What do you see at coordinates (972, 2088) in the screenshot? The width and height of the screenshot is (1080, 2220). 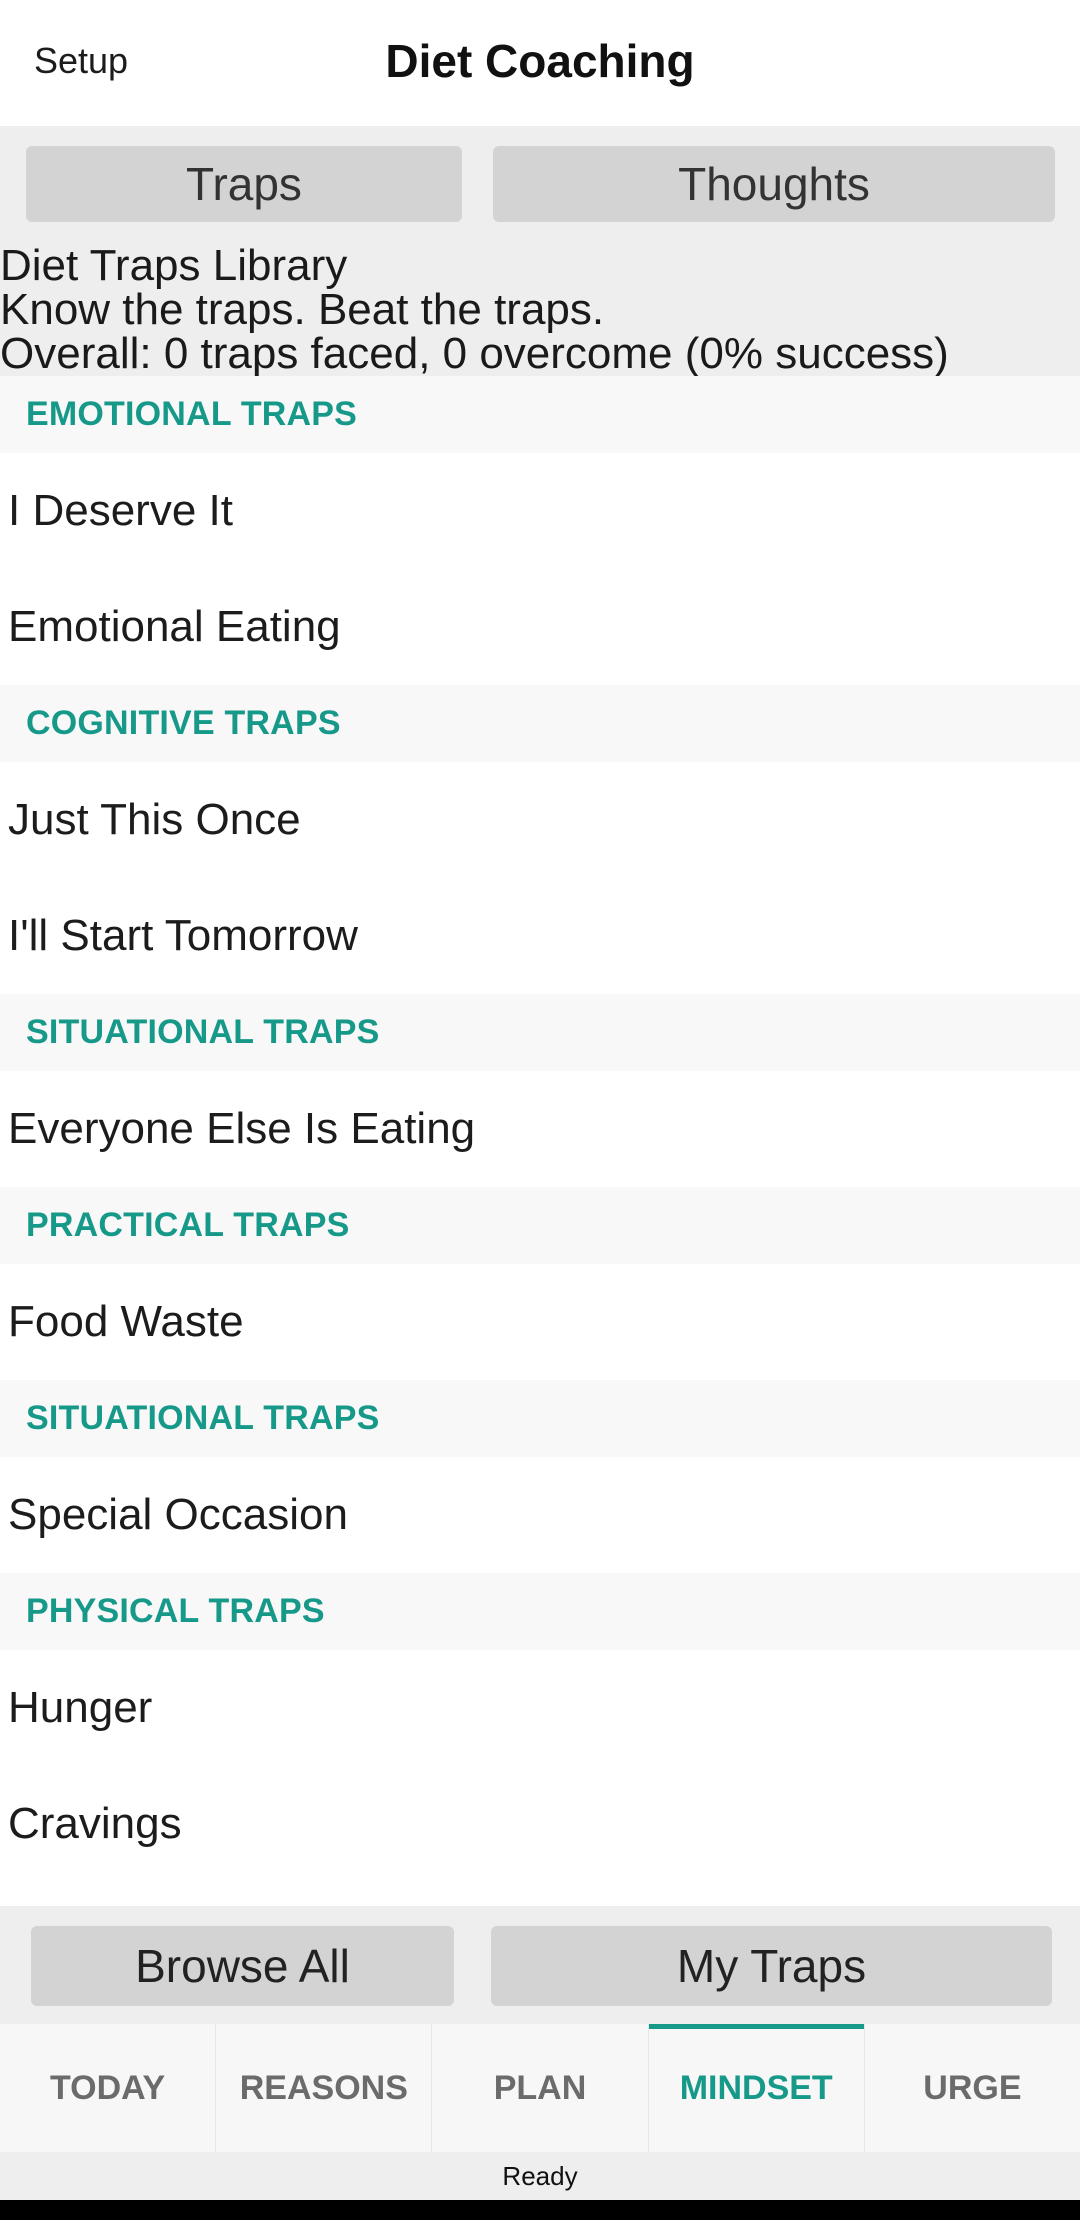 I see `tab-urge: URGE` at bounding box center [972, 2088].